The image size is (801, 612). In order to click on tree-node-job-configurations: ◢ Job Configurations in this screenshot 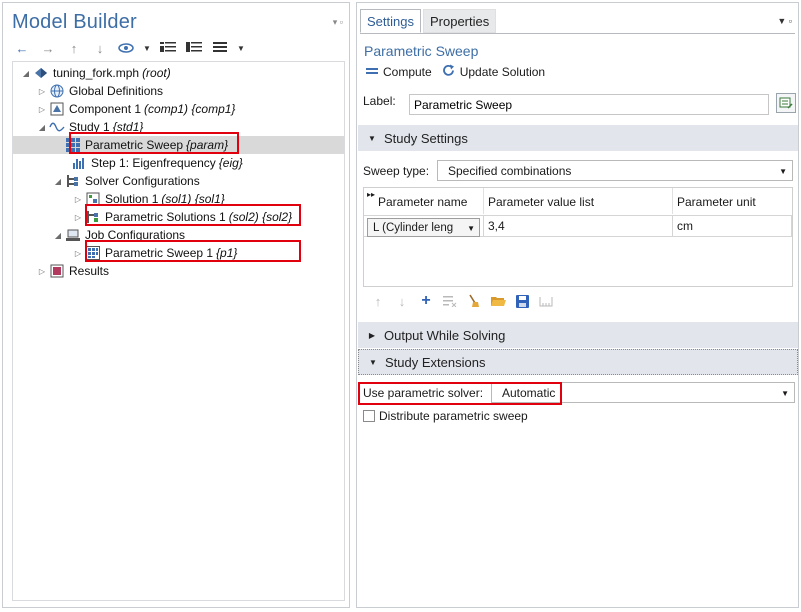, I will do `click(118, 235)`.